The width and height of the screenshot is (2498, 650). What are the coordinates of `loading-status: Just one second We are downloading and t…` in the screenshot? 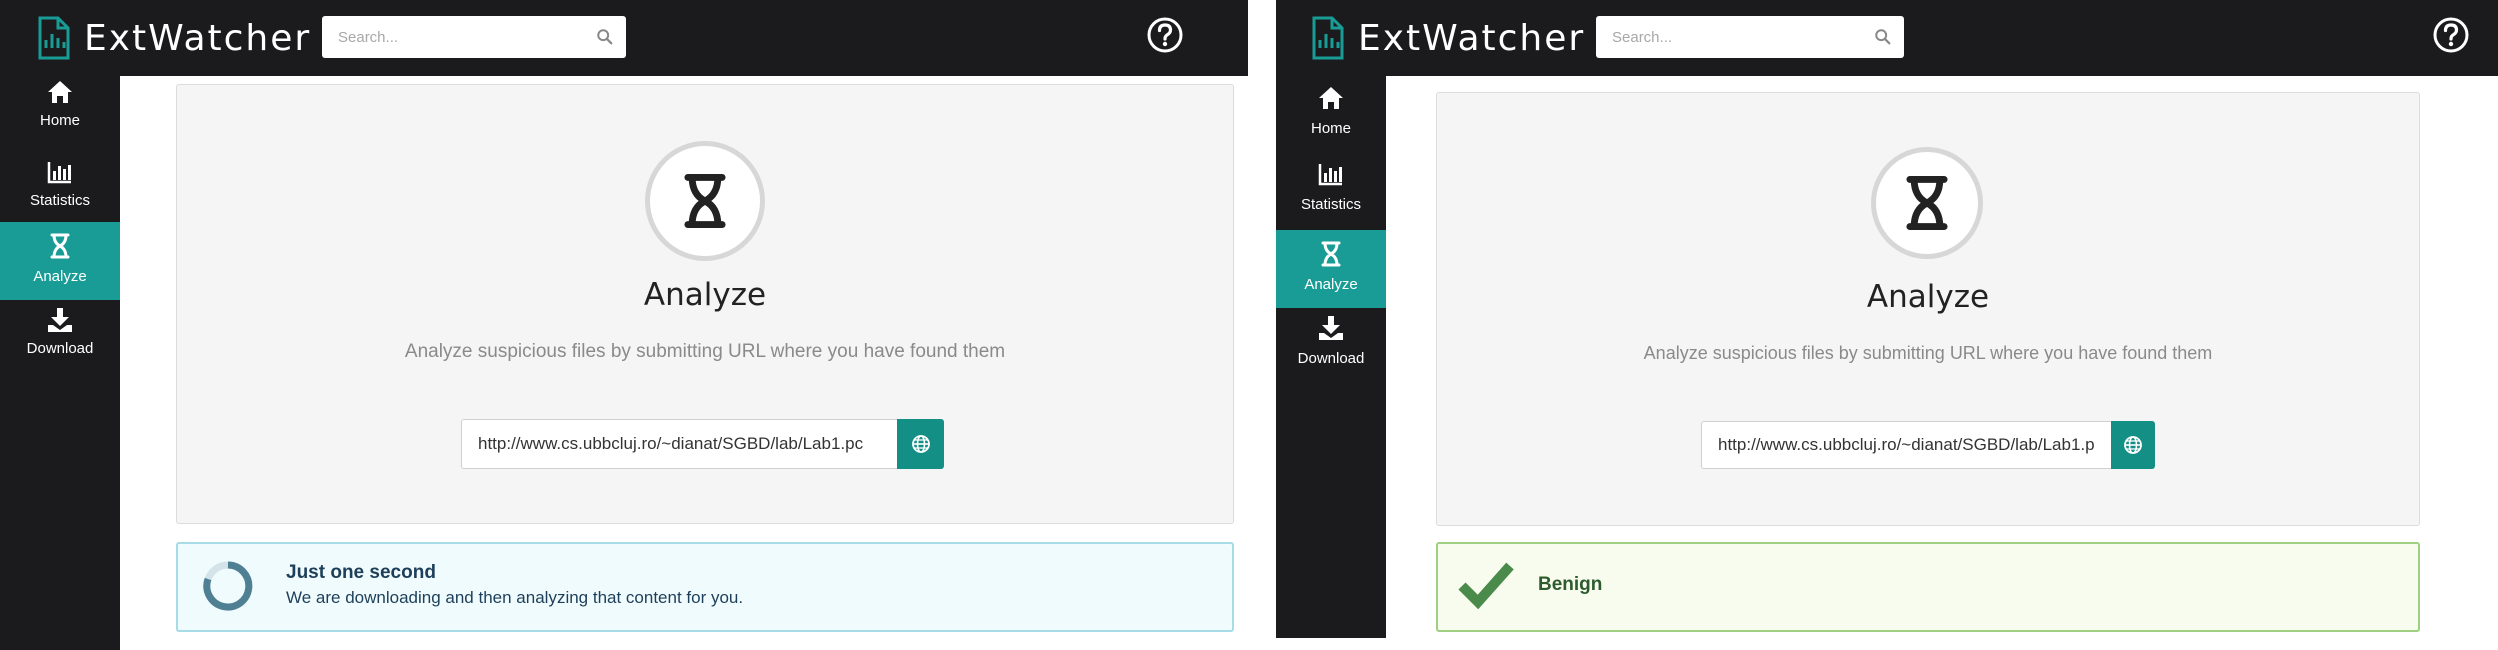 It's located at (705, 587).